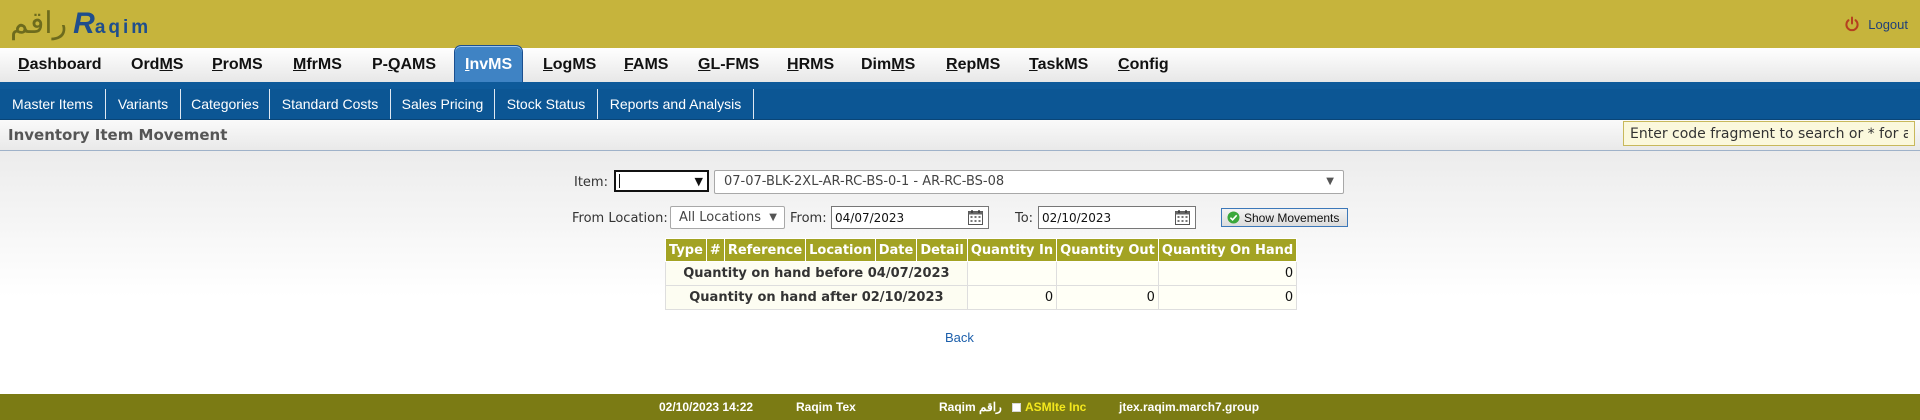 Image resolution: width=1920 pixels, height=420 pixels. I want to click on item-search-input, so click(1769, 133).